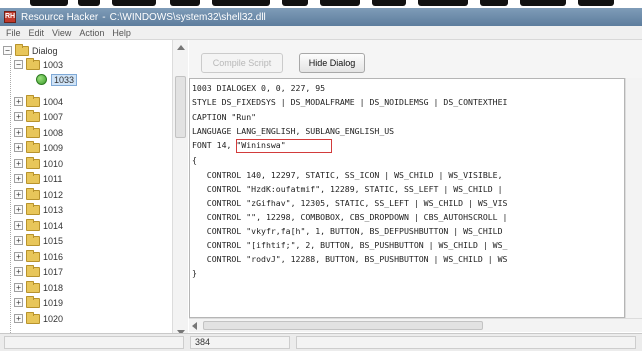 Image resolution: width=642 pixels, height=351 pixels. What do you see at coordinates (53, 225) in the screenshot?
I see `tree-item-label: 1014` at bounding box center [53, 225].